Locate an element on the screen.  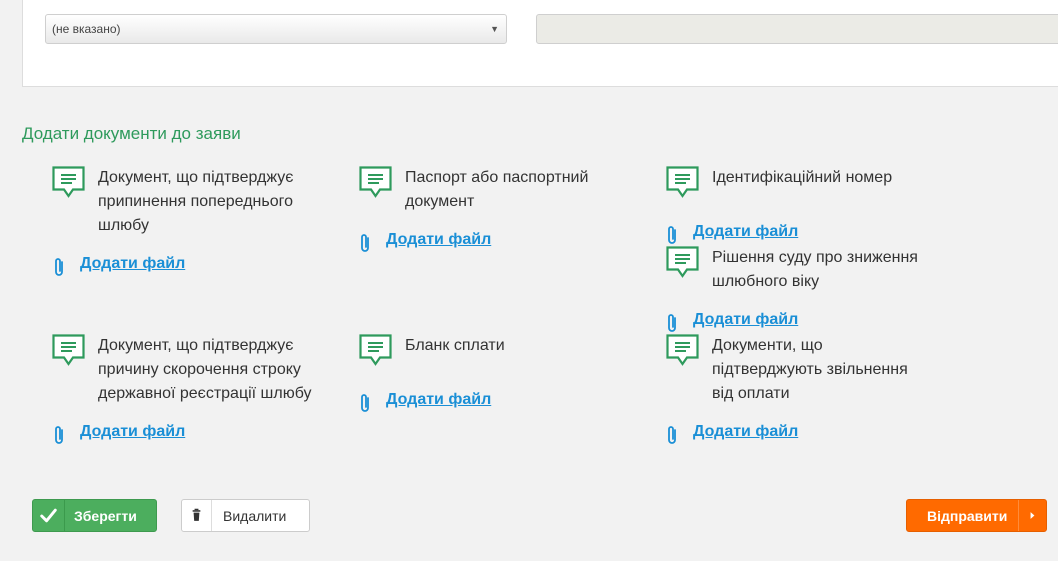
checkmark-icon is located at coordinates (52, 515).